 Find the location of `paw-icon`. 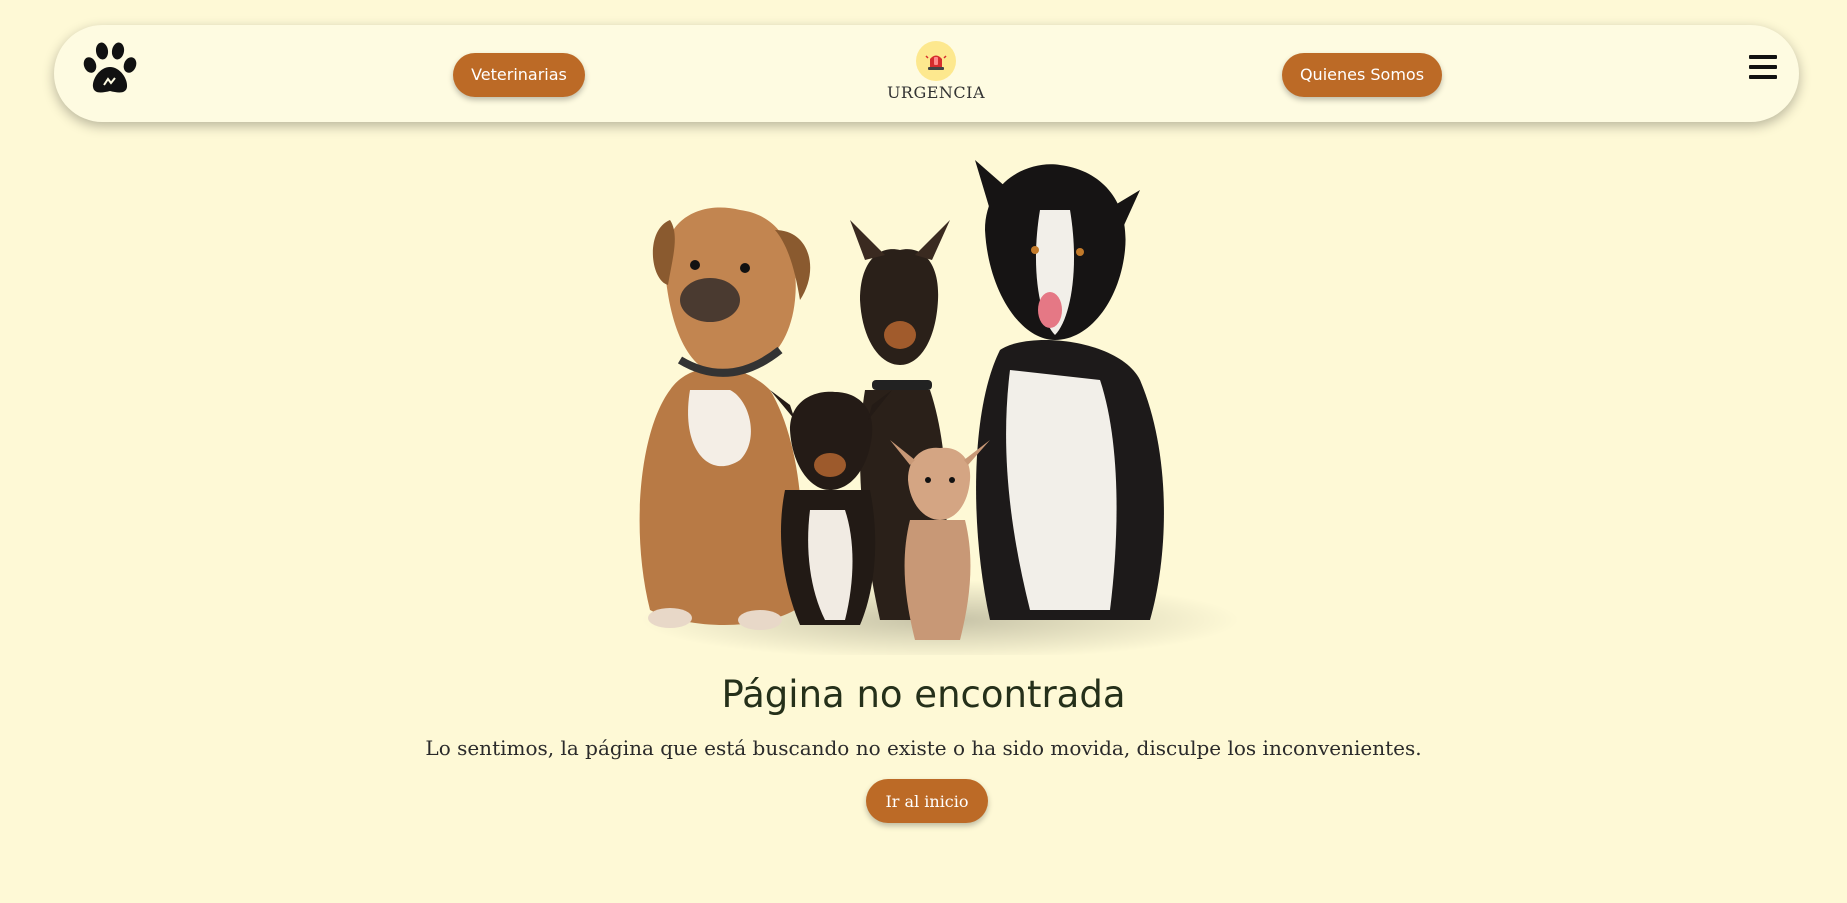

paw-icon is located at coordinates (109, 70).